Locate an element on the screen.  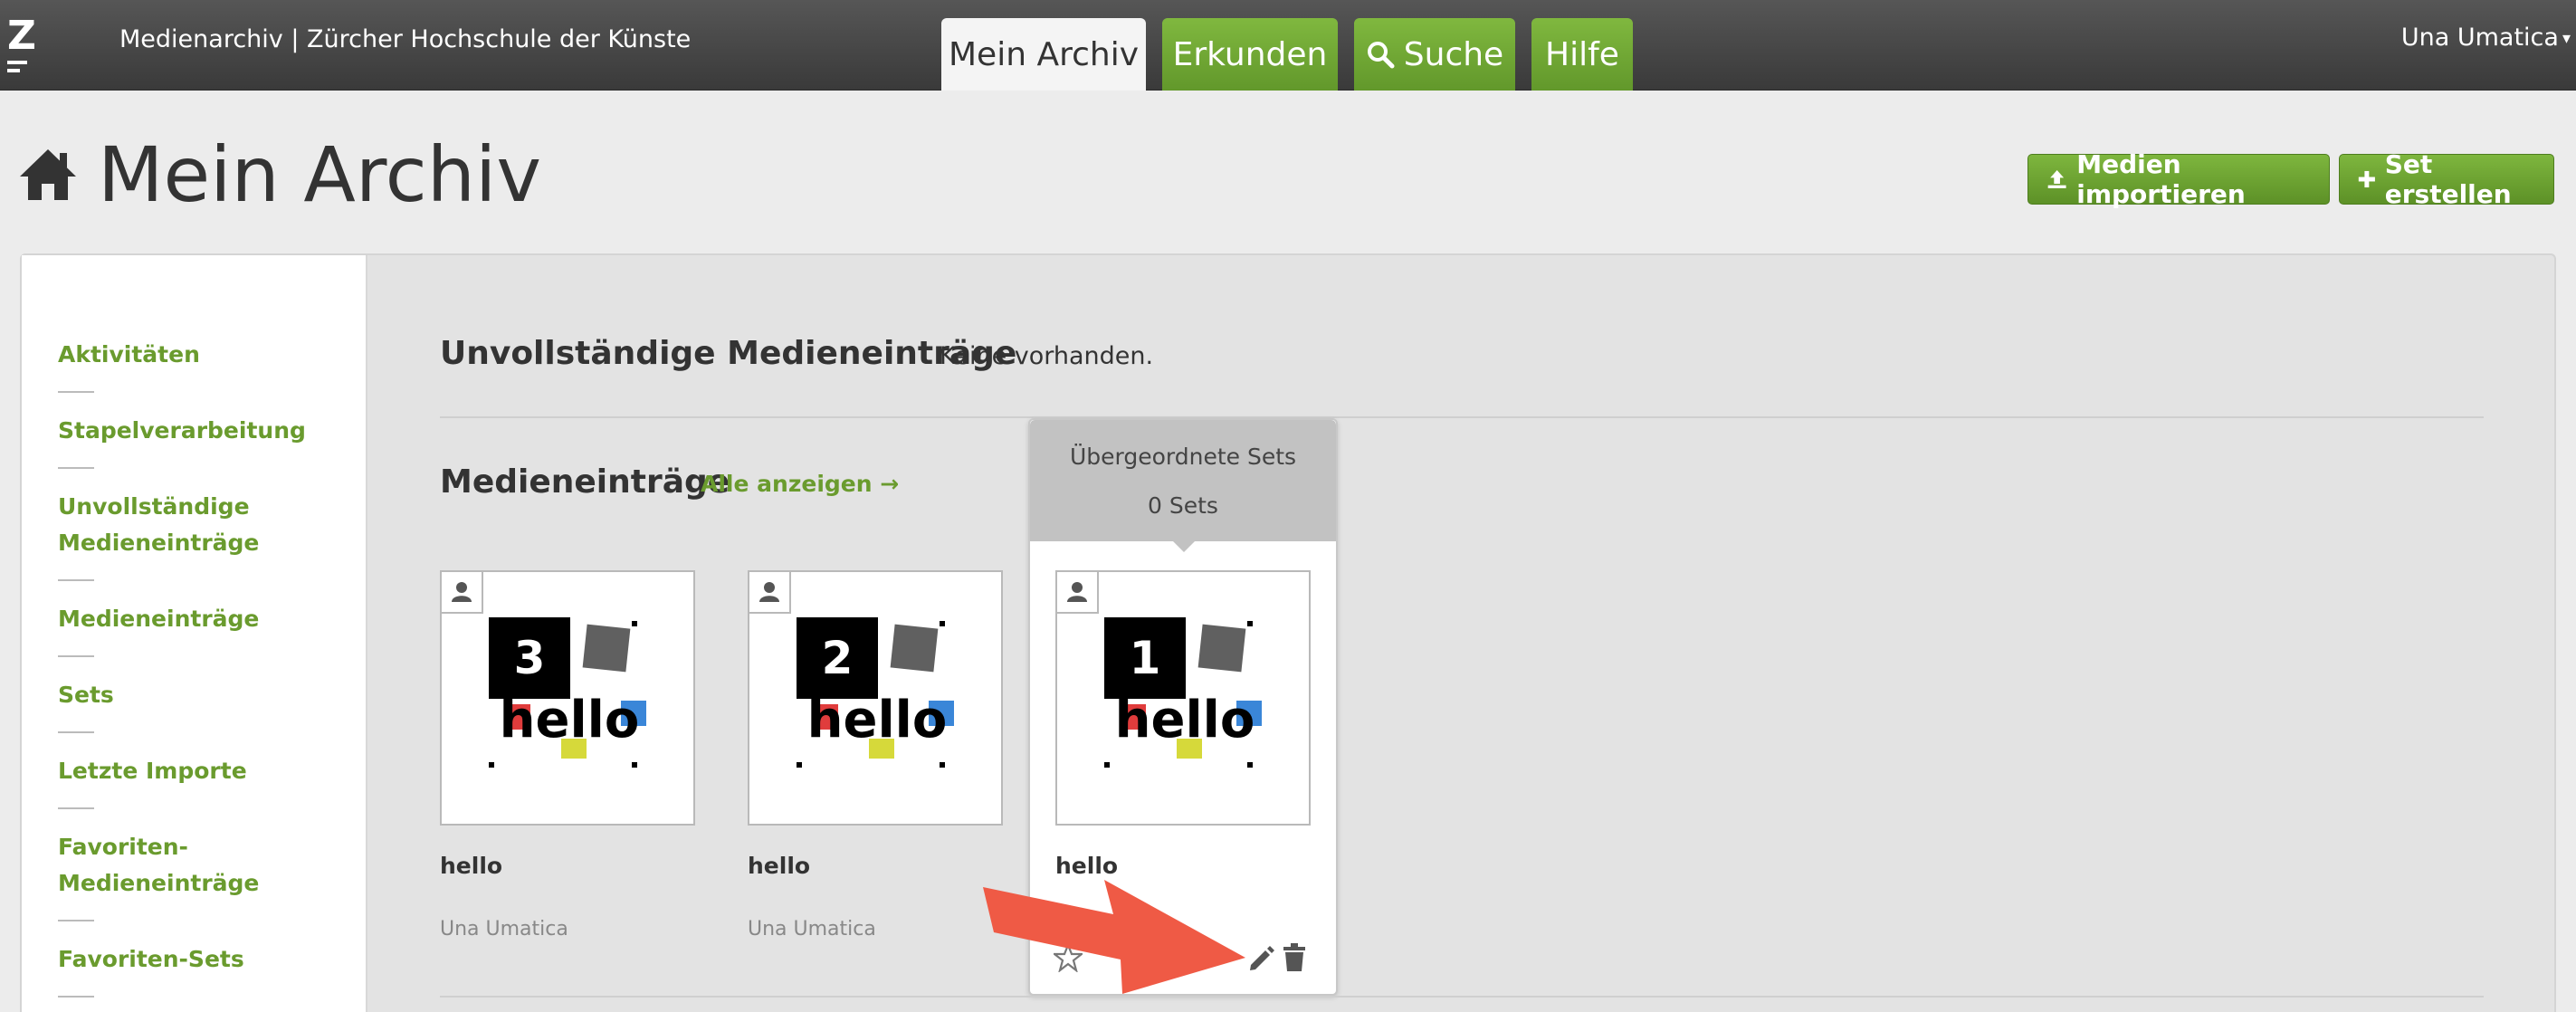
import-media-label: Medien importieren is located at coordinates (2161, 179).